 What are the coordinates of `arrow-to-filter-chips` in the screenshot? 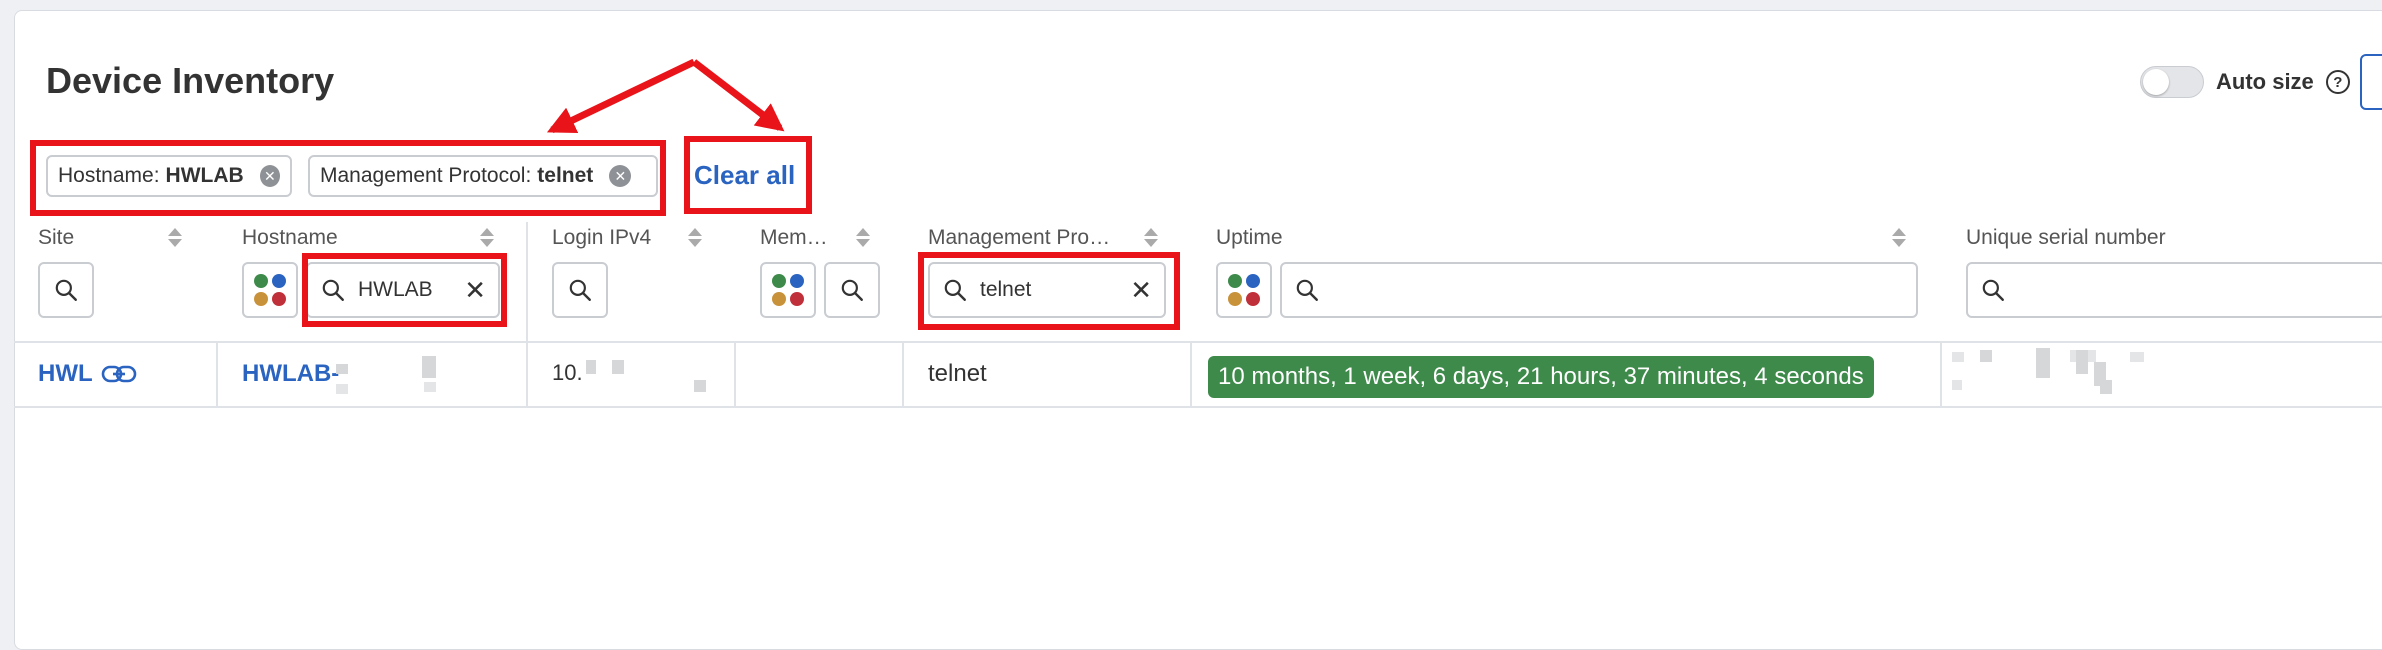 It's located at (621, 96).